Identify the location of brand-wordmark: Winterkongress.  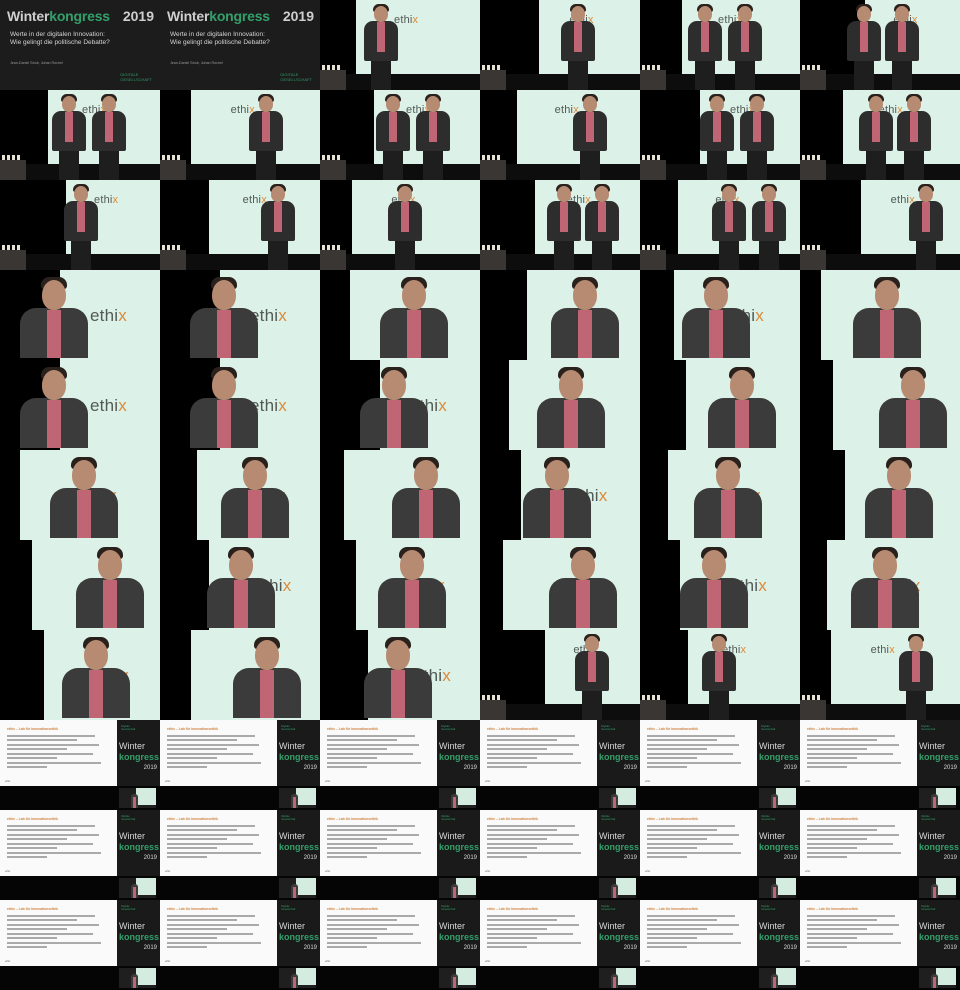
(58, 16).